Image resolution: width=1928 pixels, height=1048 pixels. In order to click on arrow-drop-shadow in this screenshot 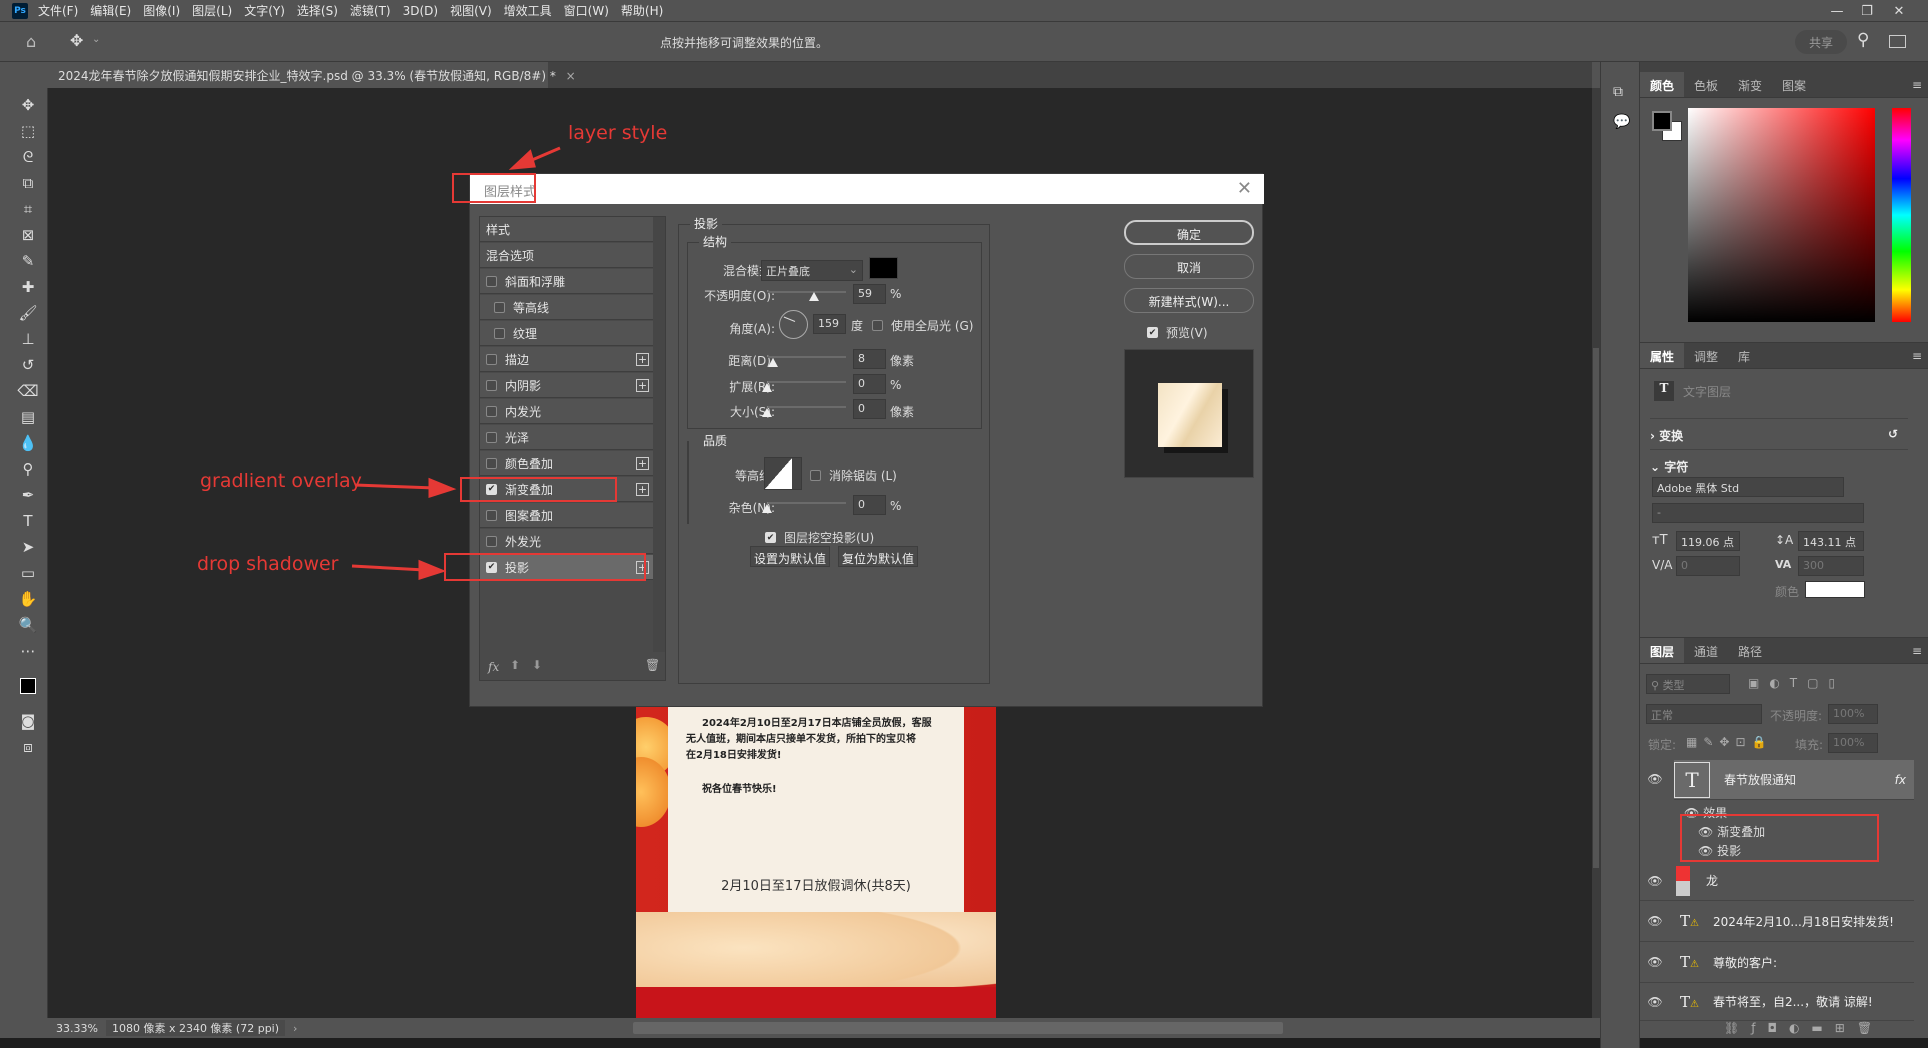, I will do `click(388, 568)`.